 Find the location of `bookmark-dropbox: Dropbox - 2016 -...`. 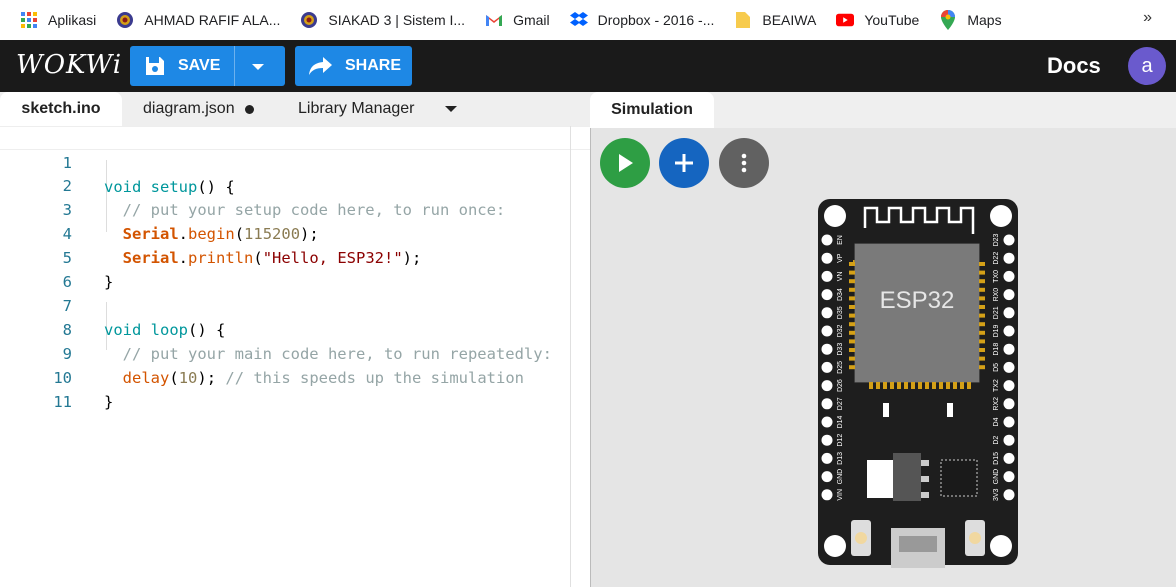

bookmark-dropbox: Dropbox - 2016 -... is located at coordinates (642, 20).